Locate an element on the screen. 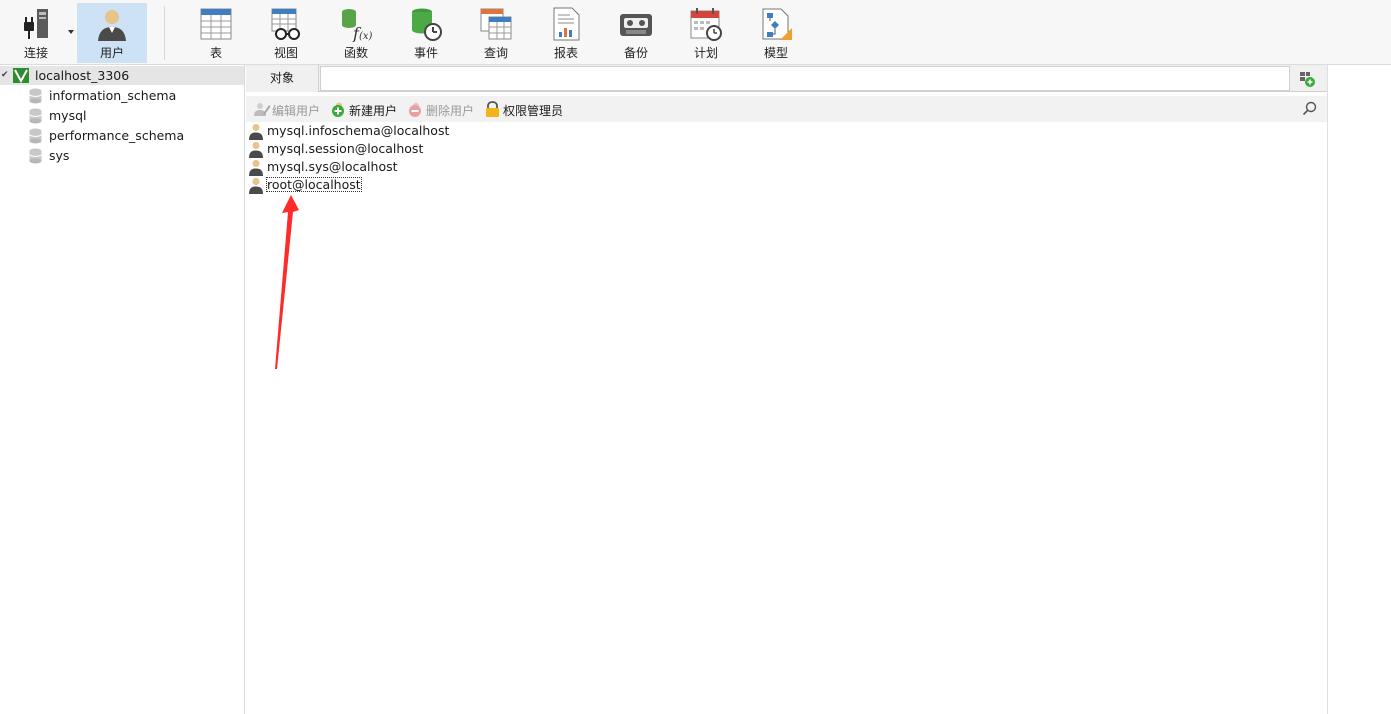  search-icon is located at coordinates (1310, 109).